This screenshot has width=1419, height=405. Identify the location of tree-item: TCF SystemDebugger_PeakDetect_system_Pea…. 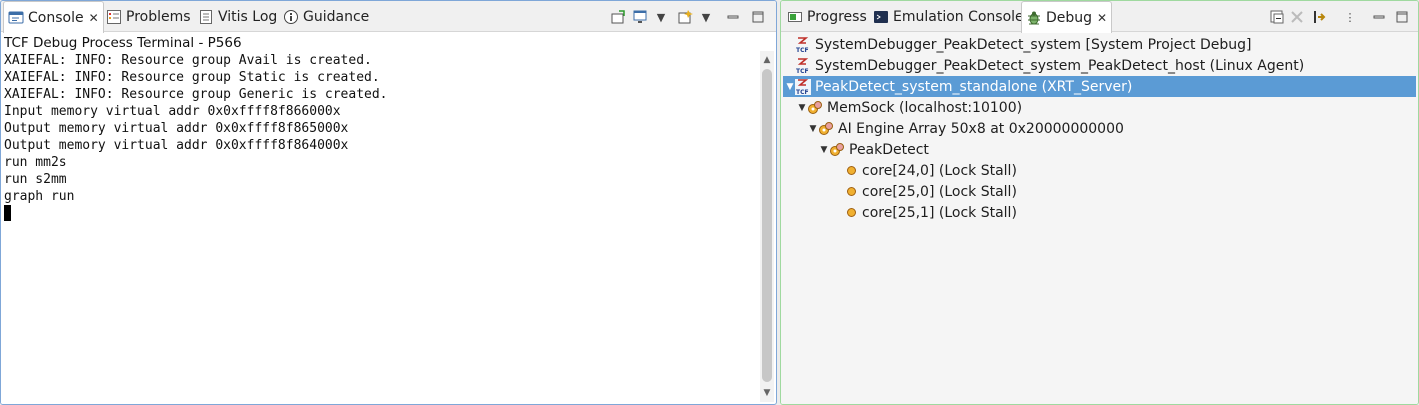
(1099, 65).